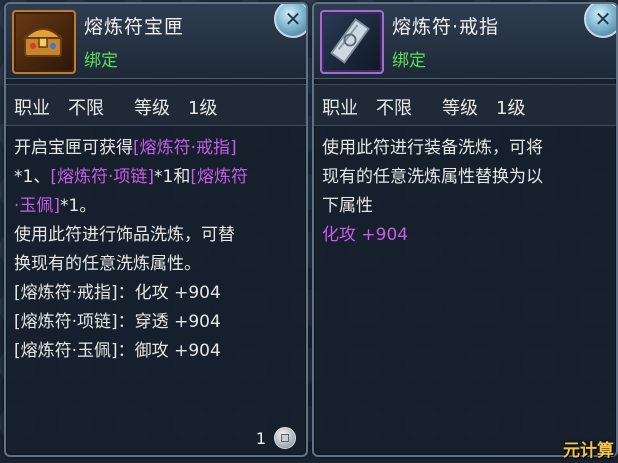 The image size is (618, 463). Describe the element at coordinates (432, 148) in the screenshot. I see `description-text: 使用此符进行装备洗炼，可将` at that location.